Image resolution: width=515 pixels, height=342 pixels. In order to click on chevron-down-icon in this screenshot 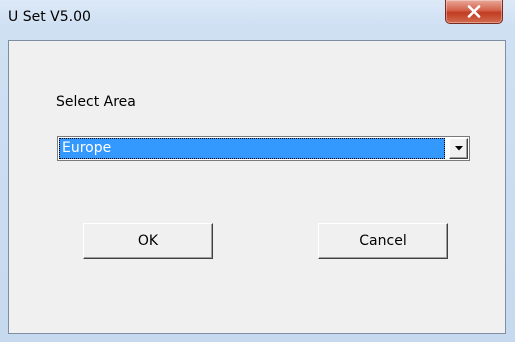, I will do `click(459, 148)`.